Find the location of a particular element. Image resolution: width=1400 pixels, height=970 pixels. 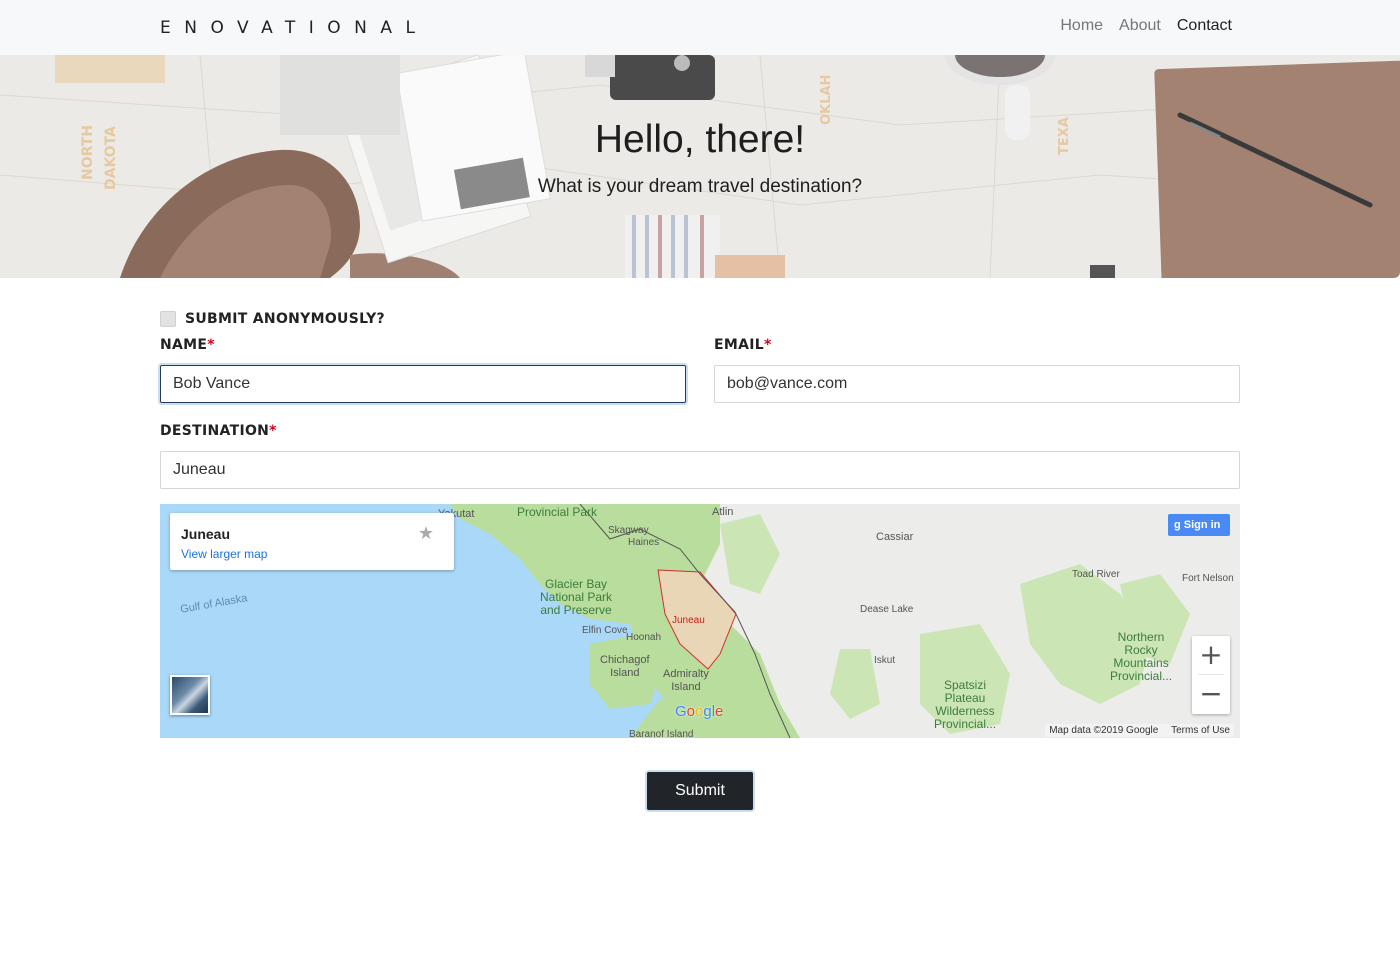

email-label: EMAIL* is located at coordinates (743, 345).